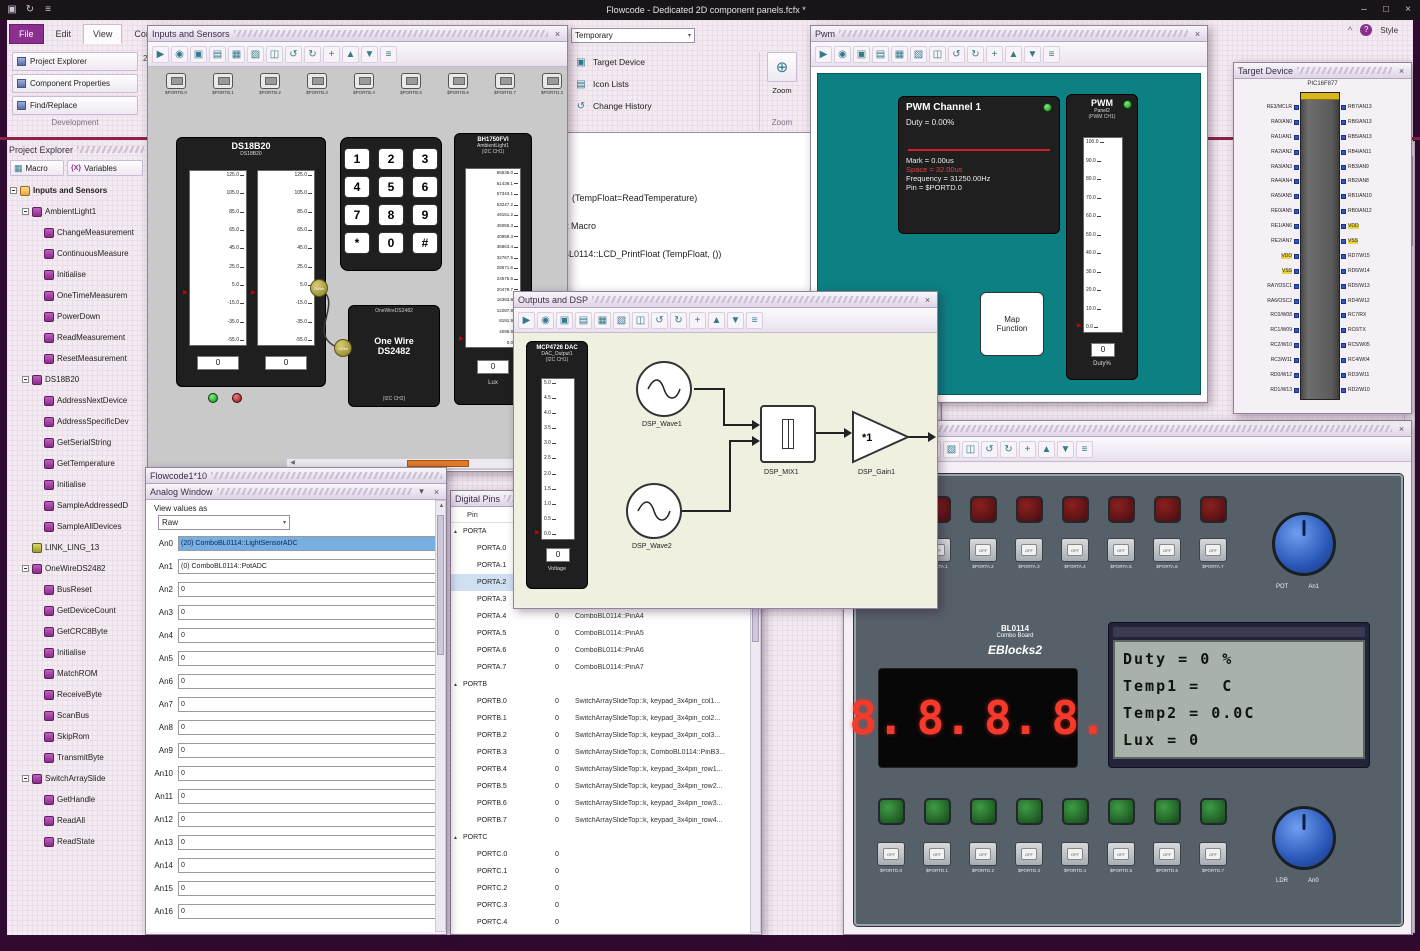 The width and height of the screenshot is (1420, 951). What do you see at coordinates (1374, 346) in the screenshot?
I see `chip-pin: RC5/W05` at bounding box center [1374, 346].